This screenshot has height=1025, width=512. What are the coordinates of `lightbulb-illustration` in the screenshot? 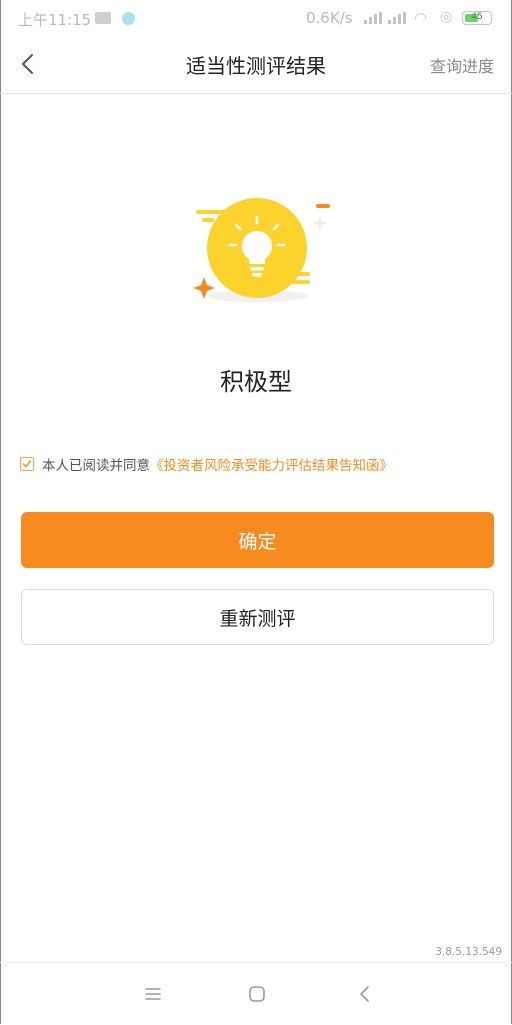 It's located at (260, 252).